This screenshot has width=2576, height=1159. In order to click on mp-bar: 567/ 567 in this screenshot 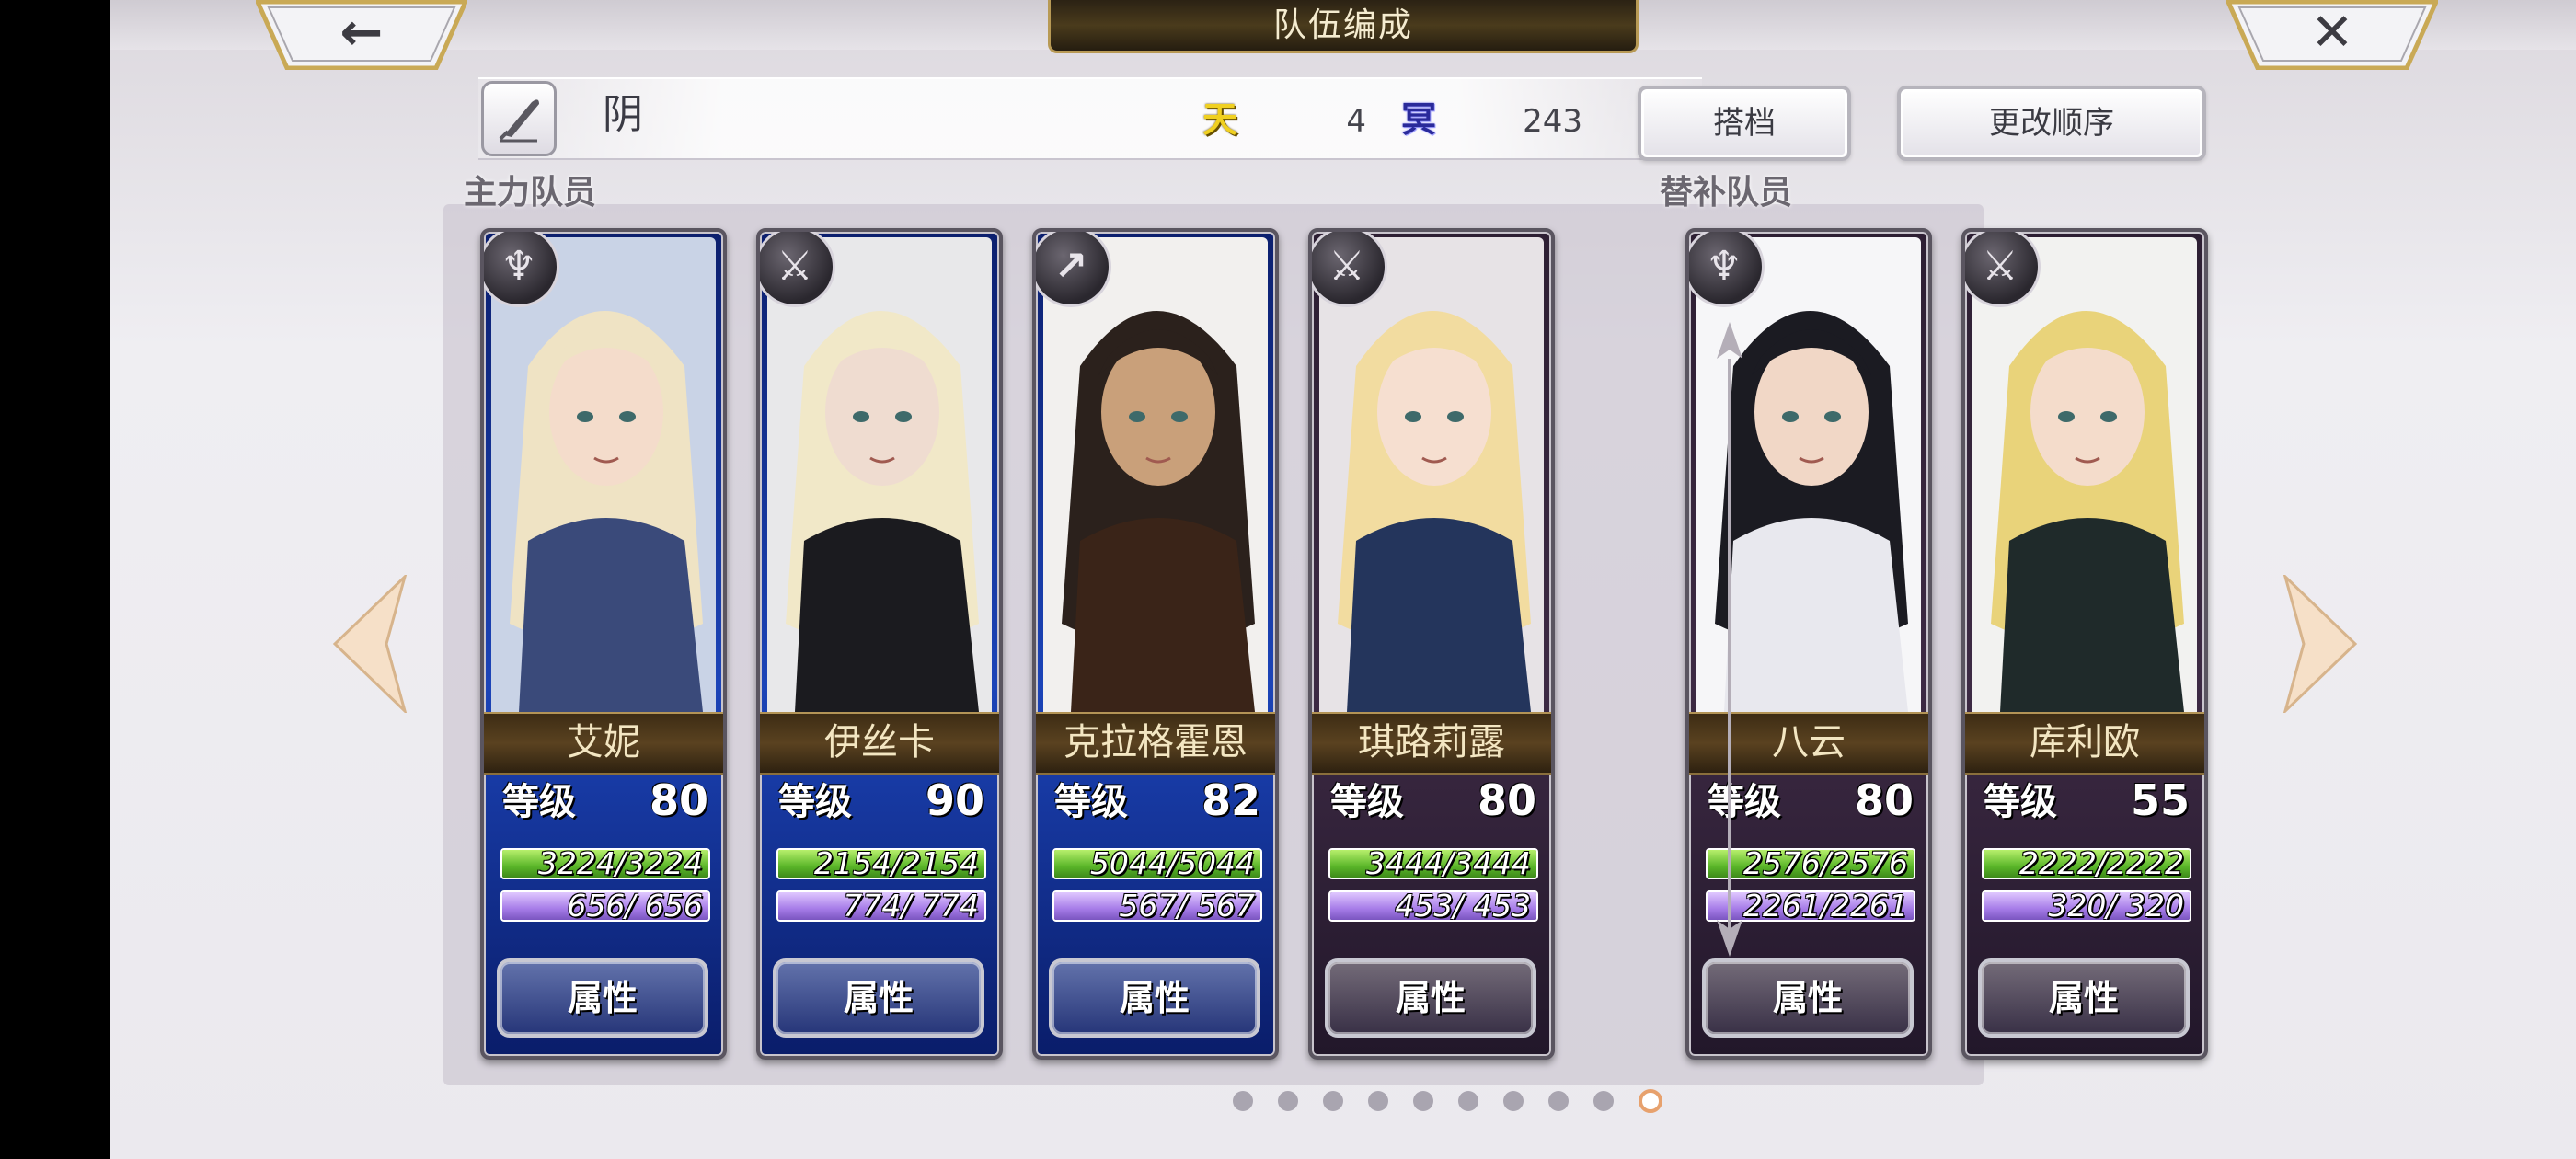, I will do `click(1157, 906)`.